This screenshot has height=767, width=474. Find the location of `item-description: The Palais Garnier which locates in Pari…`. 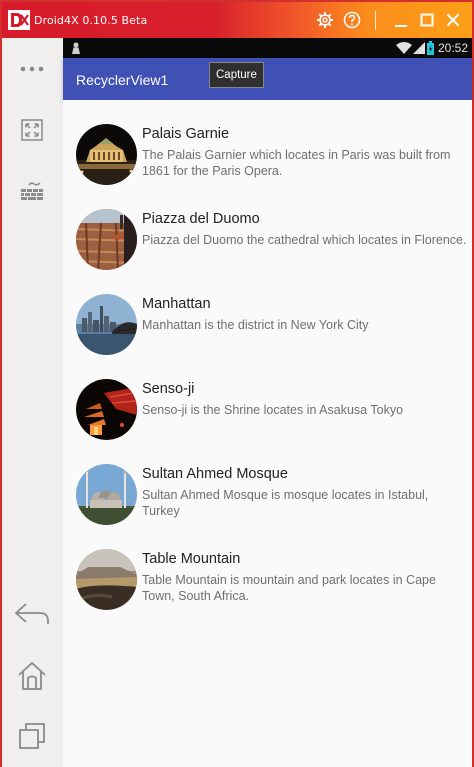

item-description: The Palais Garnier which locates in Pari… is located at coordinates (296, 163).